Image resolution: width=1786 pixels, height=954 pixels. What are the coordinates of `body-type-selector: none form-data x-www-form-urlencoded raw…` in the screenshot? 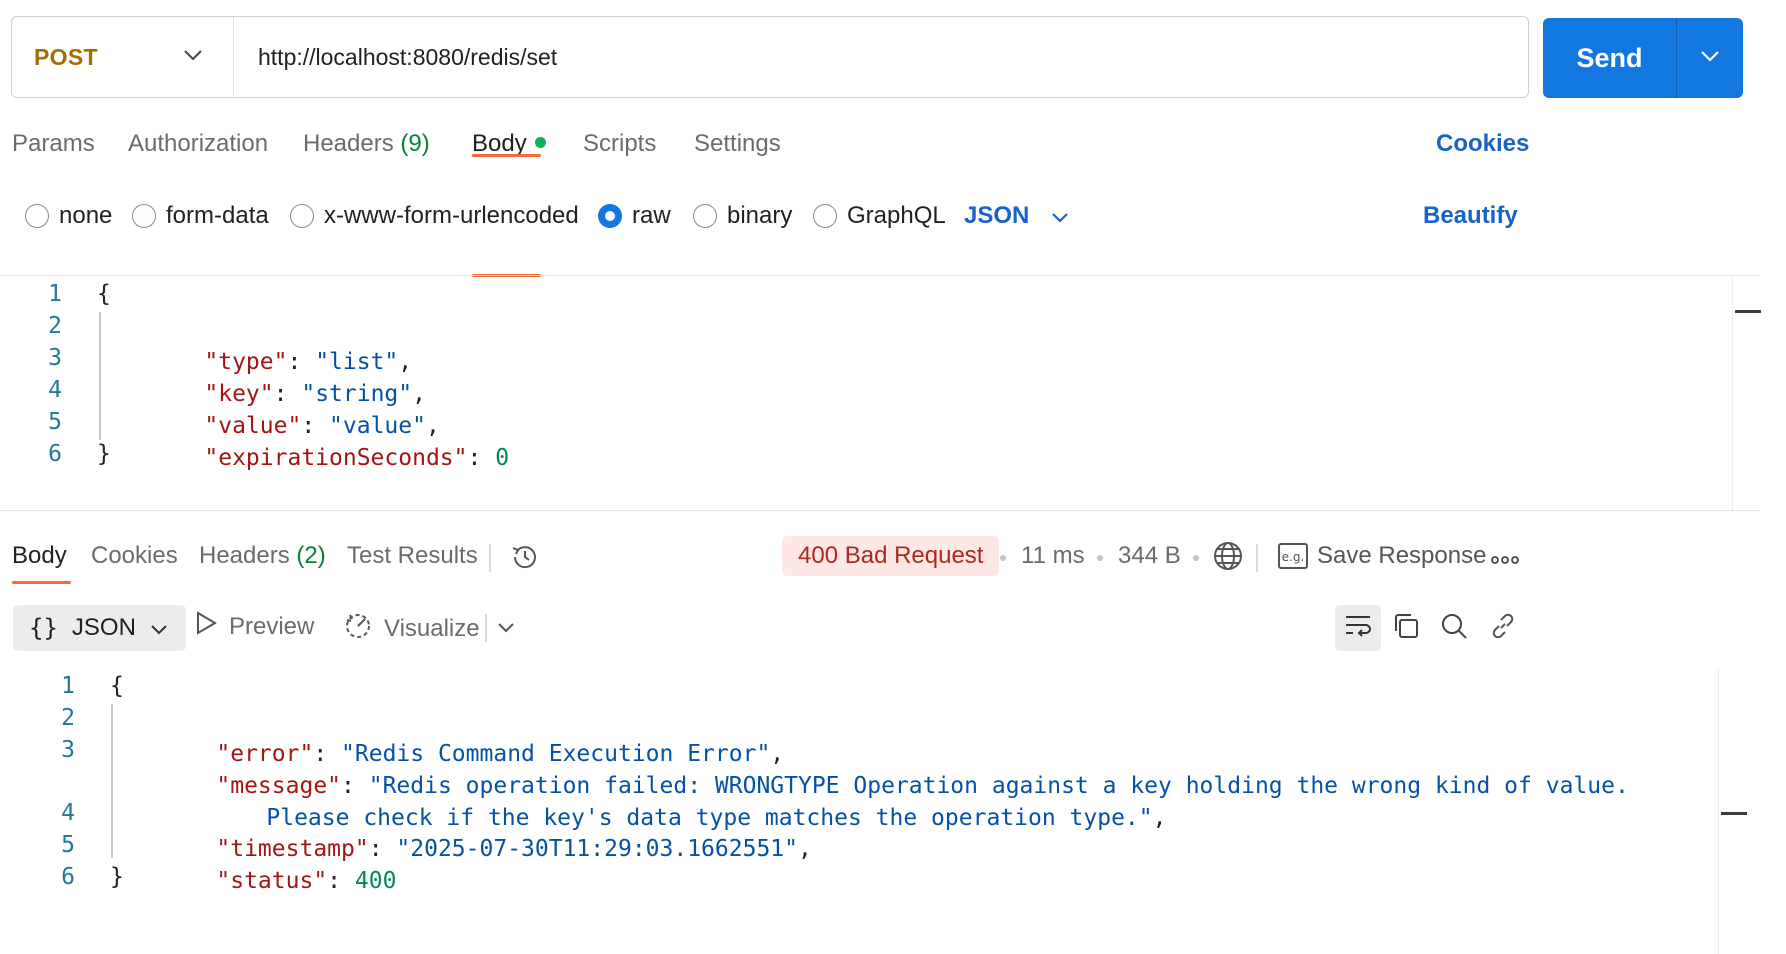 It's located at (893, 218).